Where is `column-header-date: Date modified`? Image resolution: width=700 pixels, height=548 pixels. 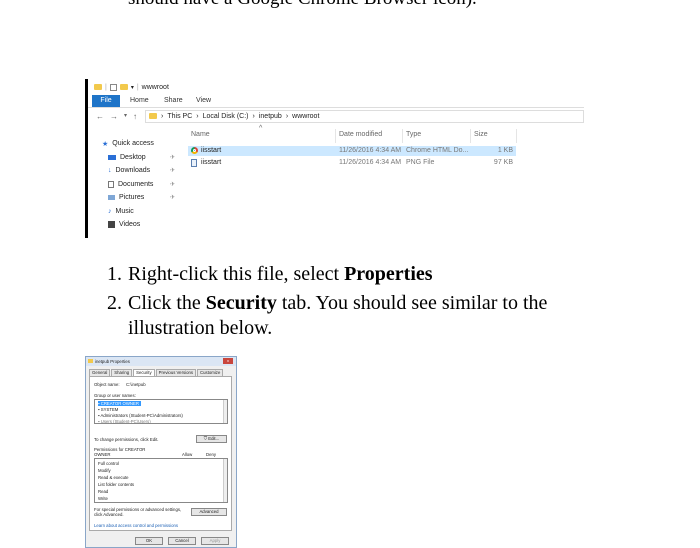 column-header-date: Date modified is located at coordinates (360, 134).